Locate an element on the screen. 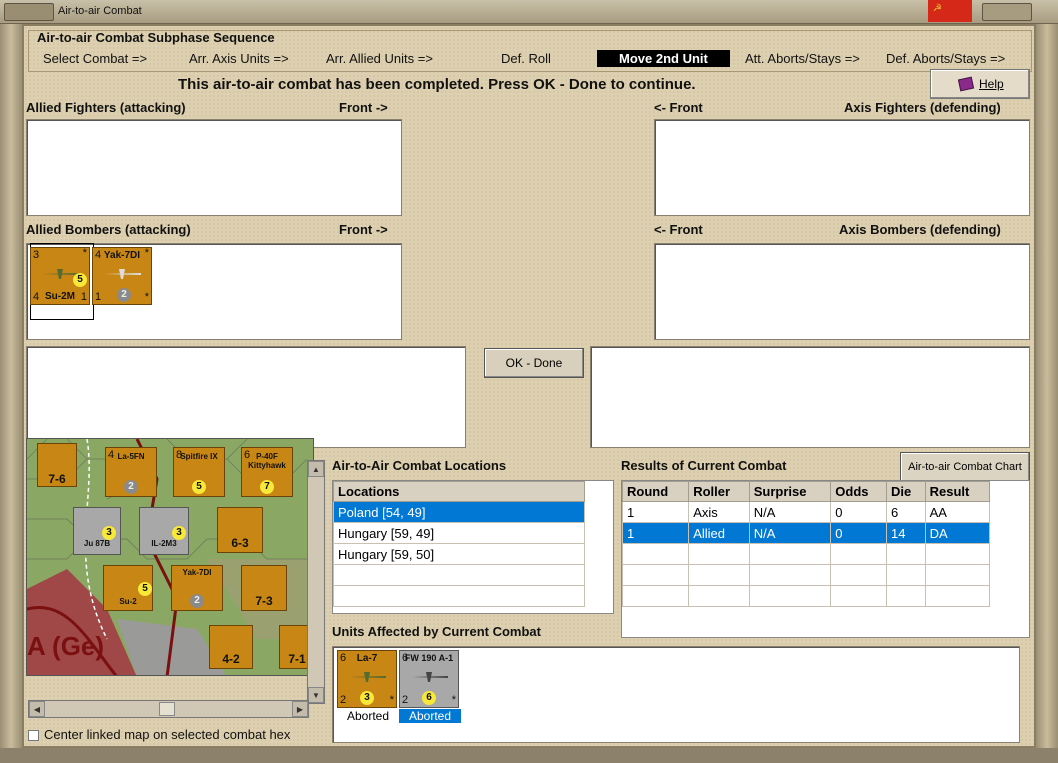 This screenshot has height=763, width=1058. map-counter-hq: 7-6 is located at coordinates (57, 465).